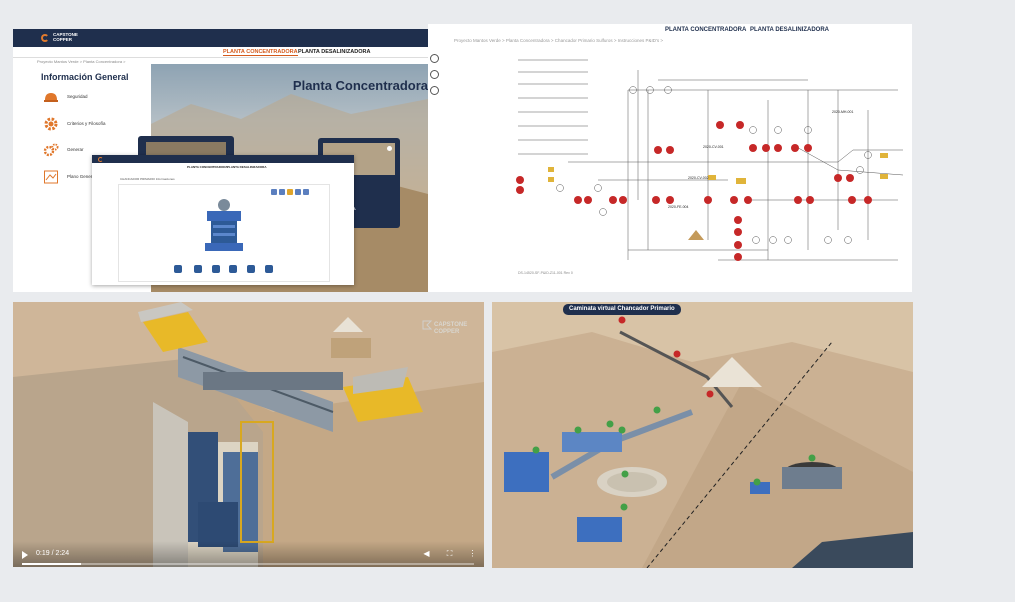 The image size is (1015, 602). I want to click on breadcrumb: CHANCADOR PRIMARIO Informaciones, so click(147, 179).